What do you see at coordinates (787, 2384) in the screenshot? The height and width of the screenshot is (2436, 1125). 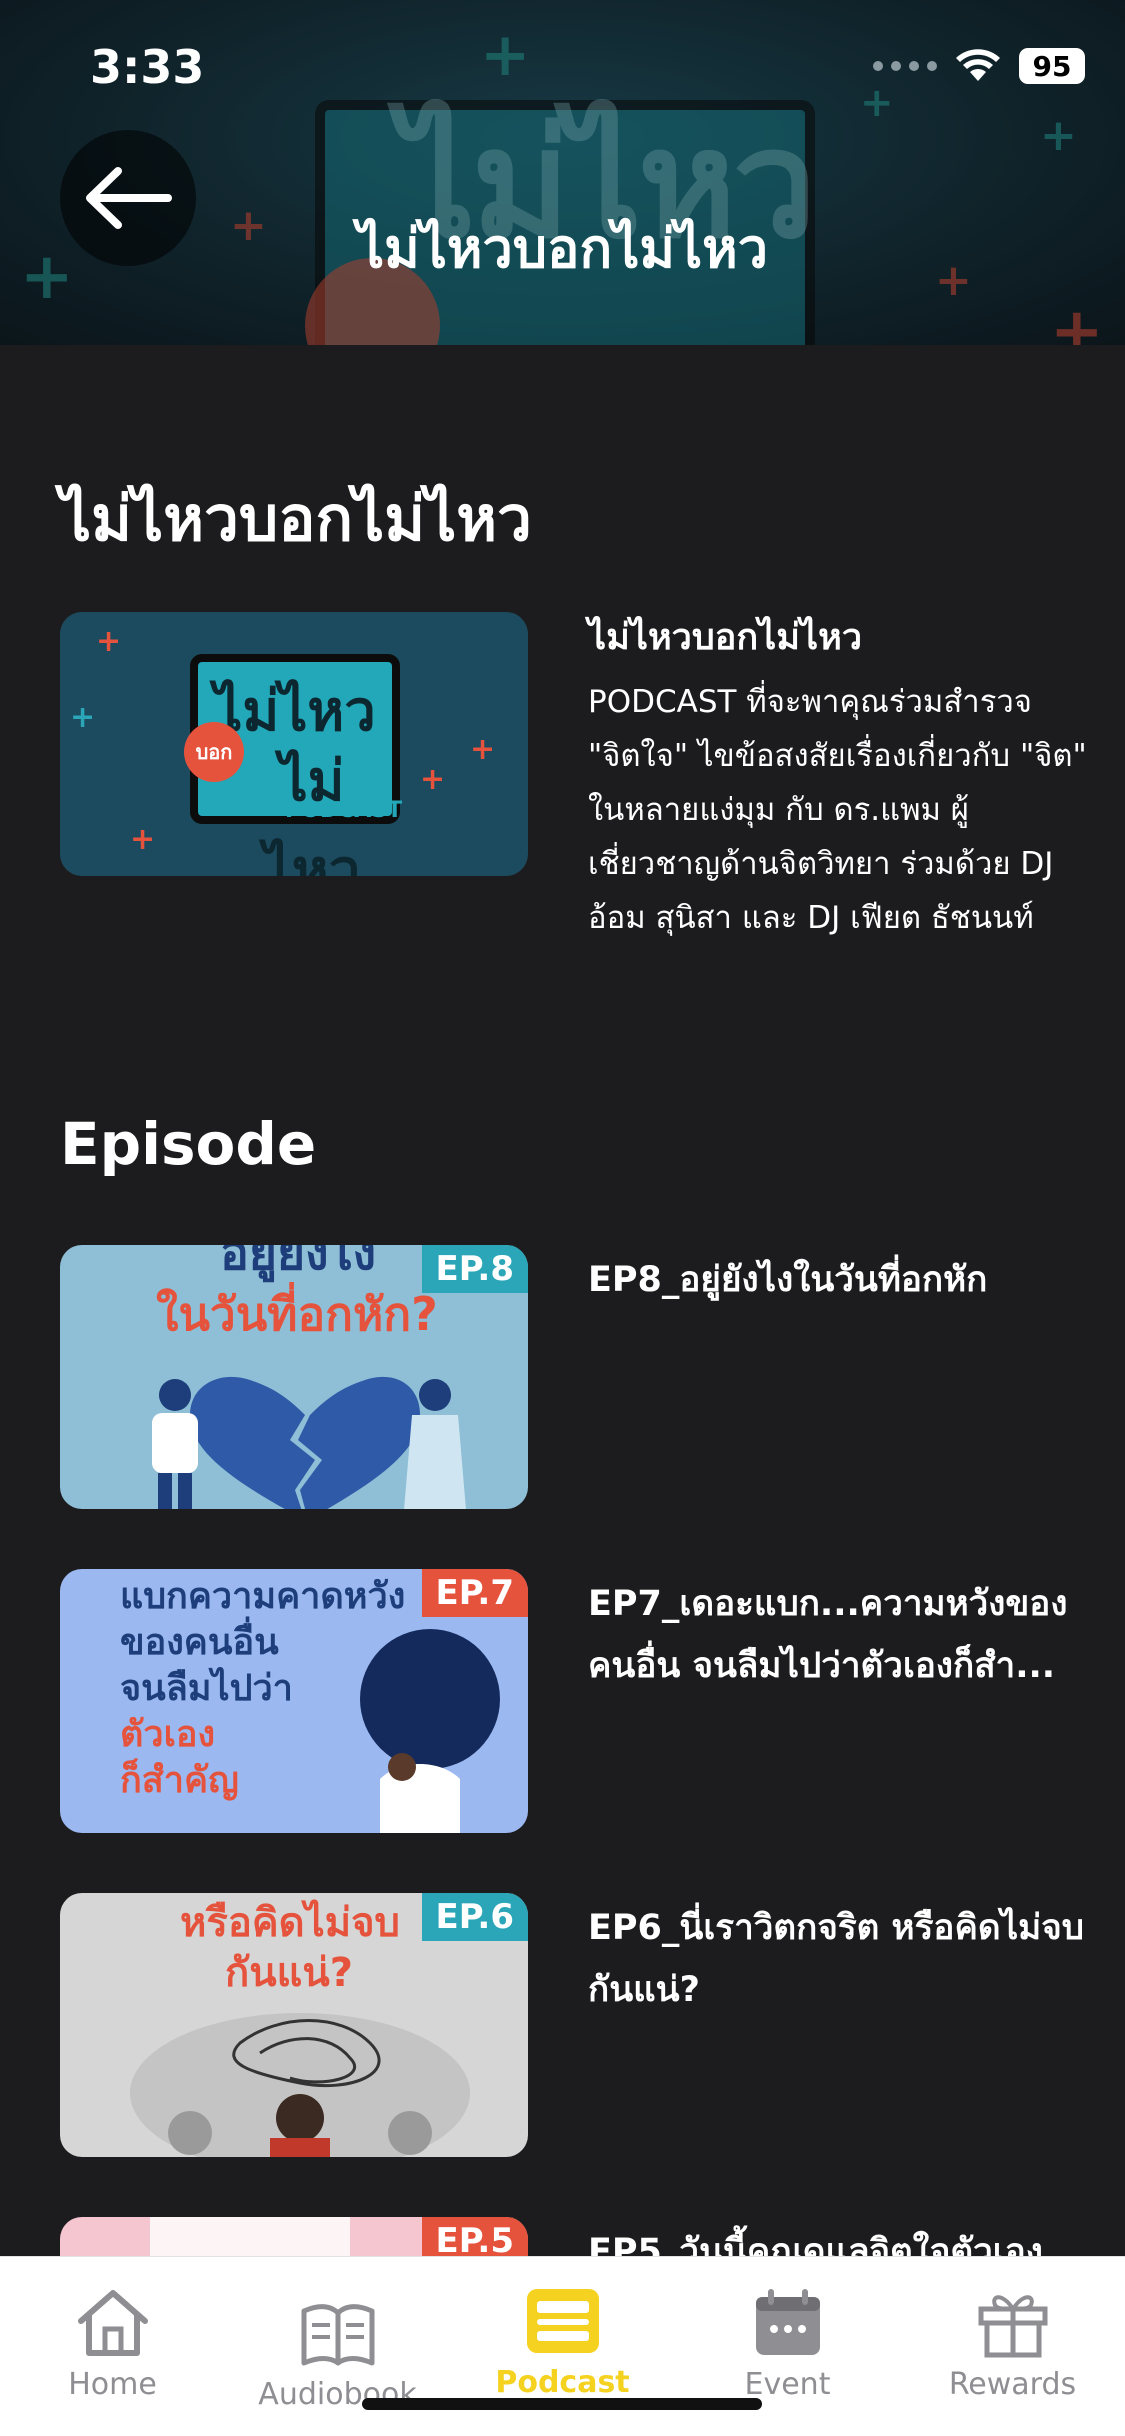 I see `tab-label: Event` at bounding box center [787, 2384].